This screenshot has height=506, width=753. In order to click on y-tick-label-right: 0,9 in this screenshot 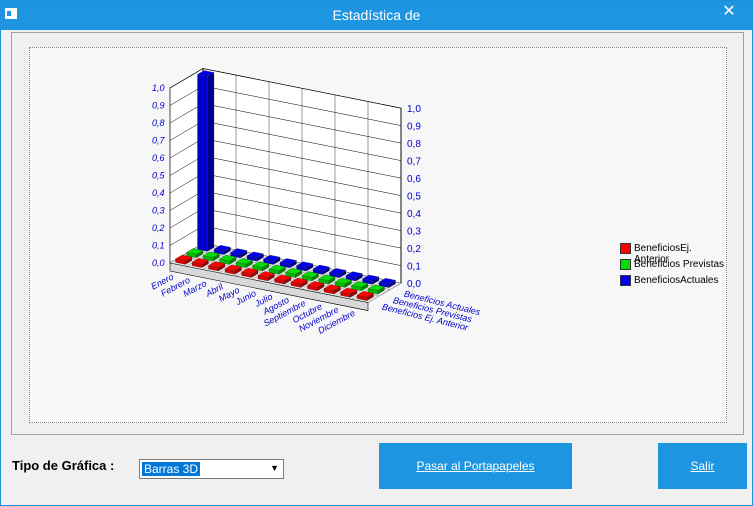, I will do `click(414, 127)`.